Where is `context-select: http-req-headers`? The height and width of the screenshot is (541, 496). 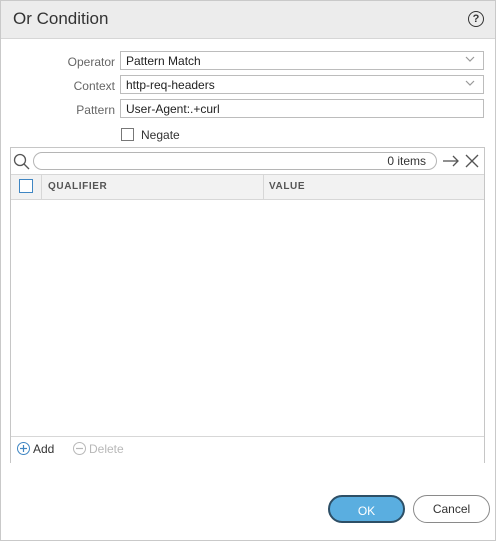 context-select: http-req-headers is located at coordinates (302, 84).